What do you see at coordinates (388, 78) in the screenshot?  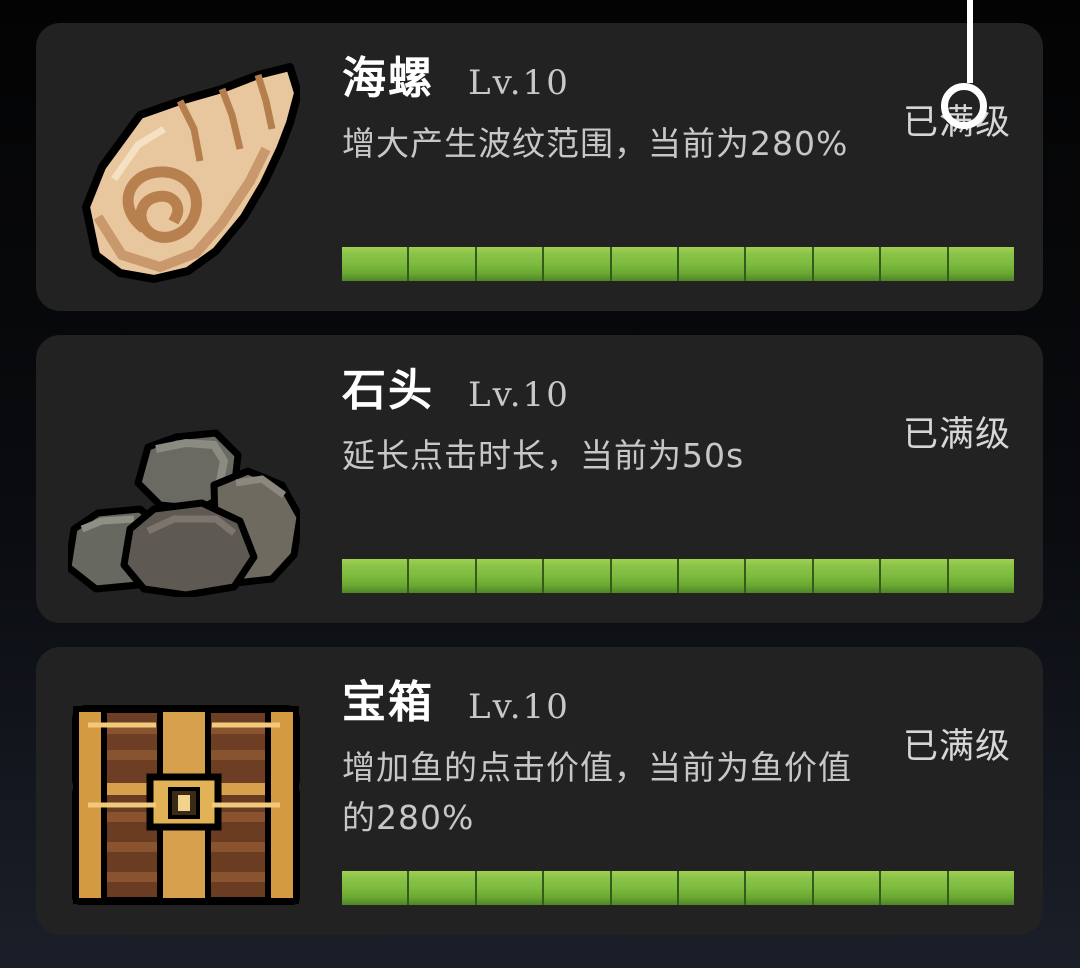 I see `item-title: 海螺` at bounding box center [388, 78].